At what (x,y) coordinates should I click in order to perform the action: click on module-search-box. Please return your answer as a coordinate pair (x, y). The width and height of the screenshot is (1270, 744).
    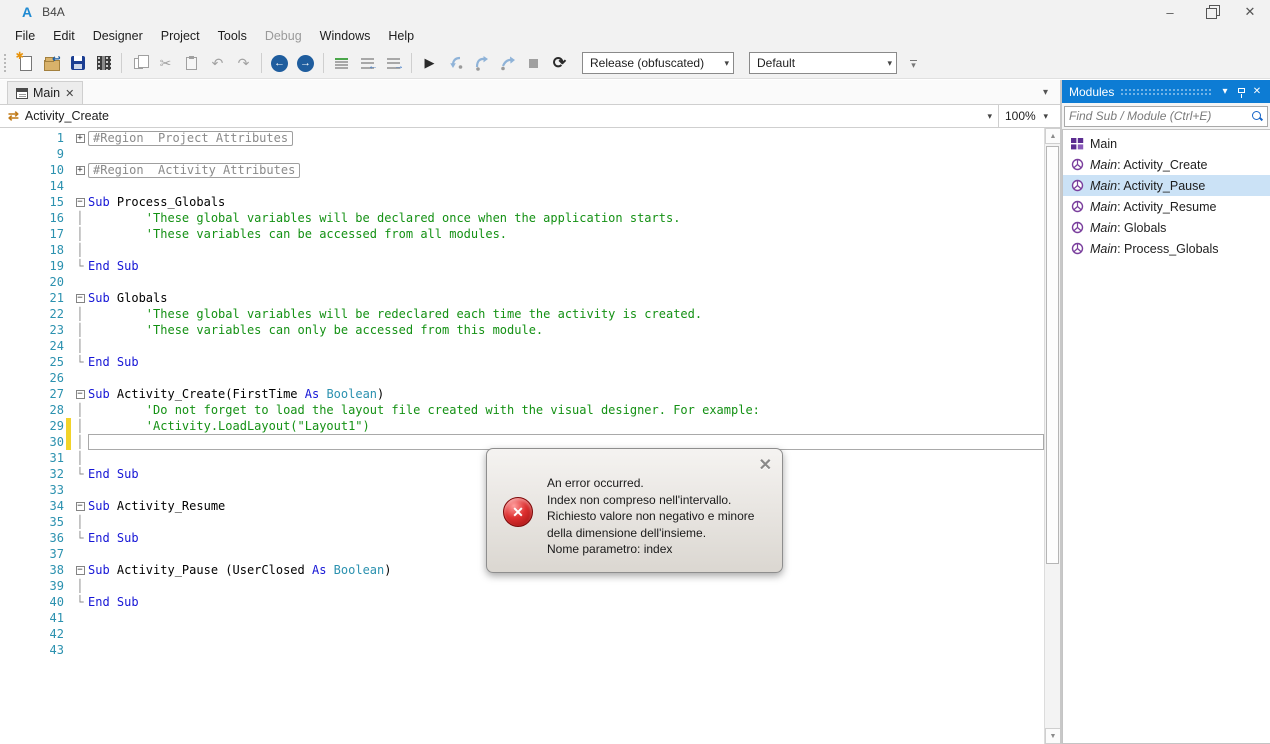
    Looking at the image, I should click on (1166, 116).